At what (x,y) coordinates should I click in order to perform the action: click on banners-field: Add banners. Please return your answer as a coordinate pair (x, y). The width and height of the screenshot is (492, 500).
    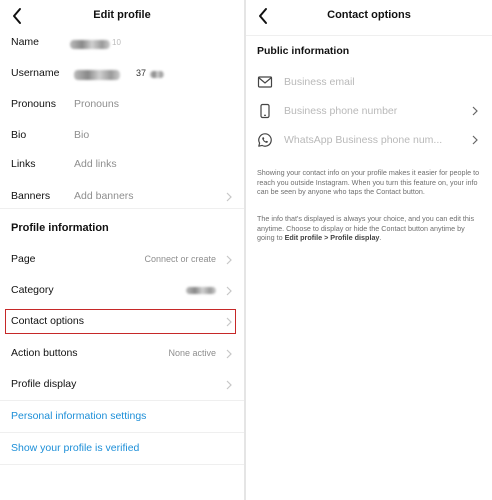
    Looking at the image, I should click on (104, 196).